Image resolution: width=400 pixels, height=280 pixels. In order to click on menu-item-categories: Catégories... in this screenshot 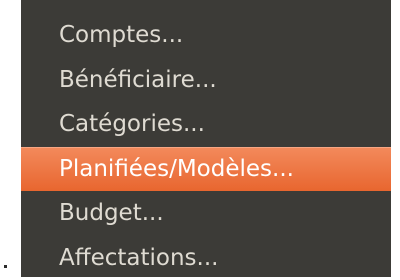, I will do `click(206, 124)`.